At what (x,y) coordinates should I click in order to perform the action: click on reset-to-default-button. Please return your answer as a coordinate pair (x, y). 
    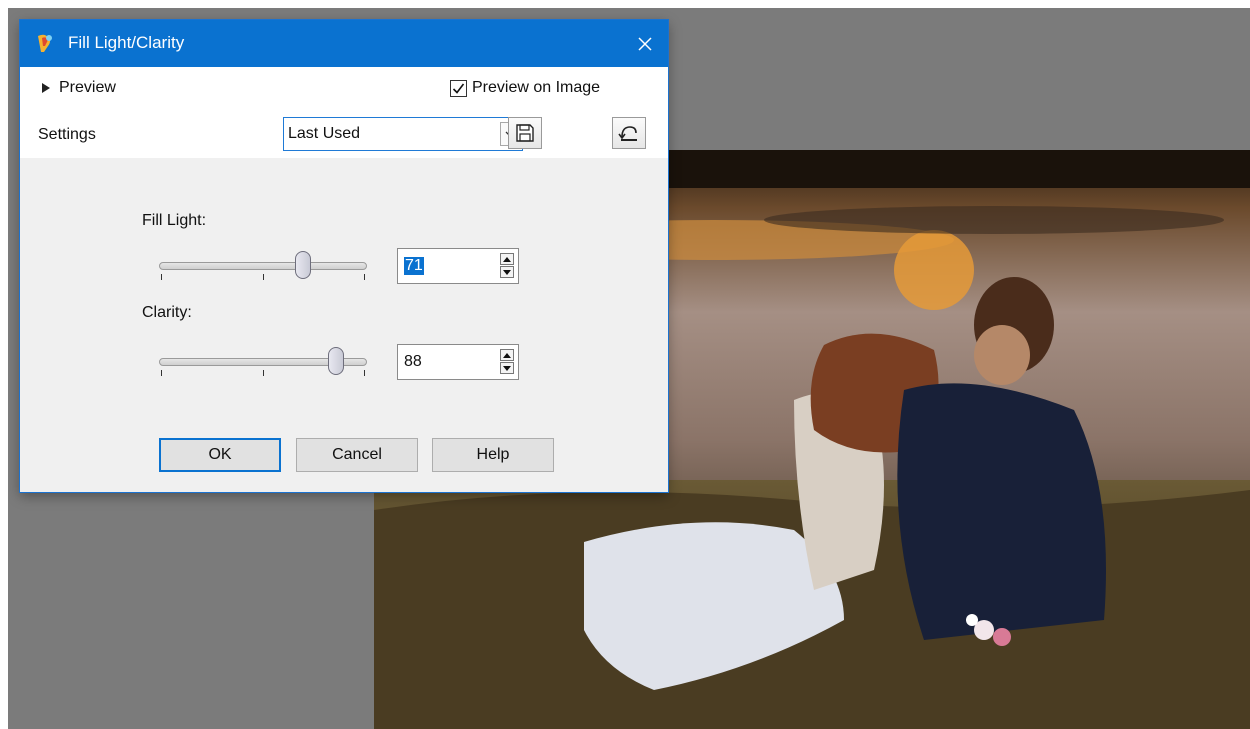
    Looking at the image, I should click on (629, 133).